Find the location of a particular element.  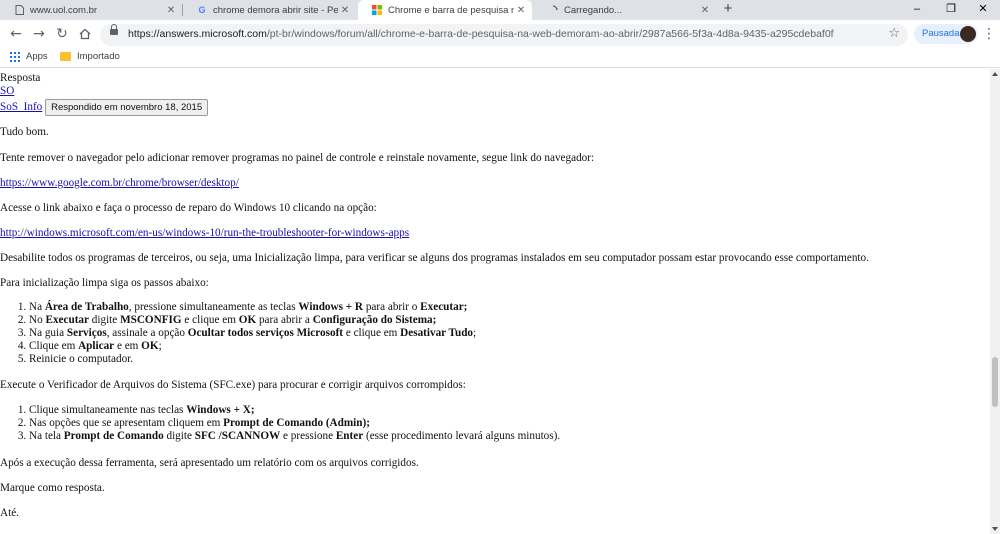

tab-title: chrome demora abrir site - Pesq is located at coordinates (275, 10).